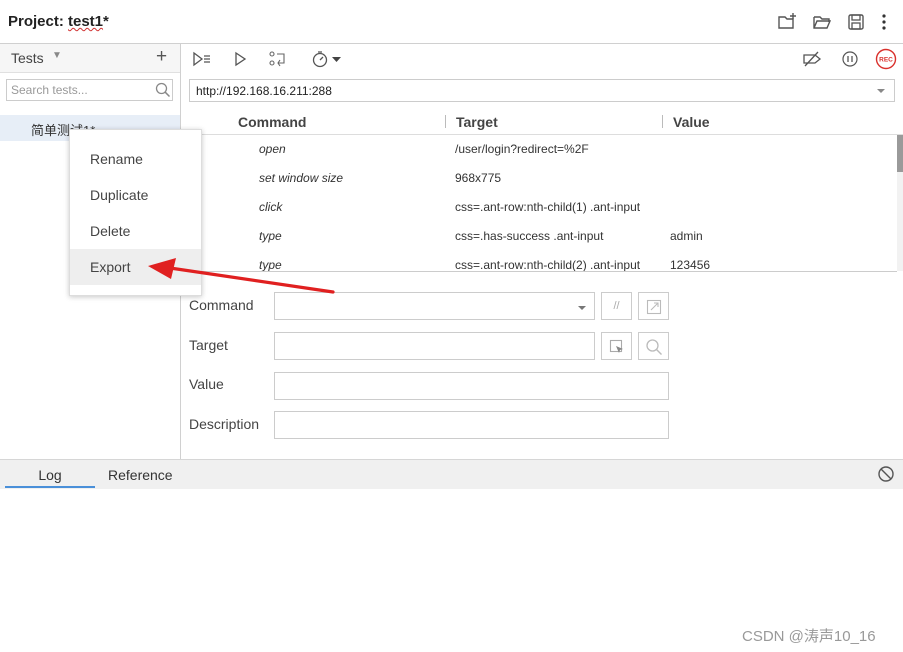  I want to click on run-all-icon, so click(202, 59).